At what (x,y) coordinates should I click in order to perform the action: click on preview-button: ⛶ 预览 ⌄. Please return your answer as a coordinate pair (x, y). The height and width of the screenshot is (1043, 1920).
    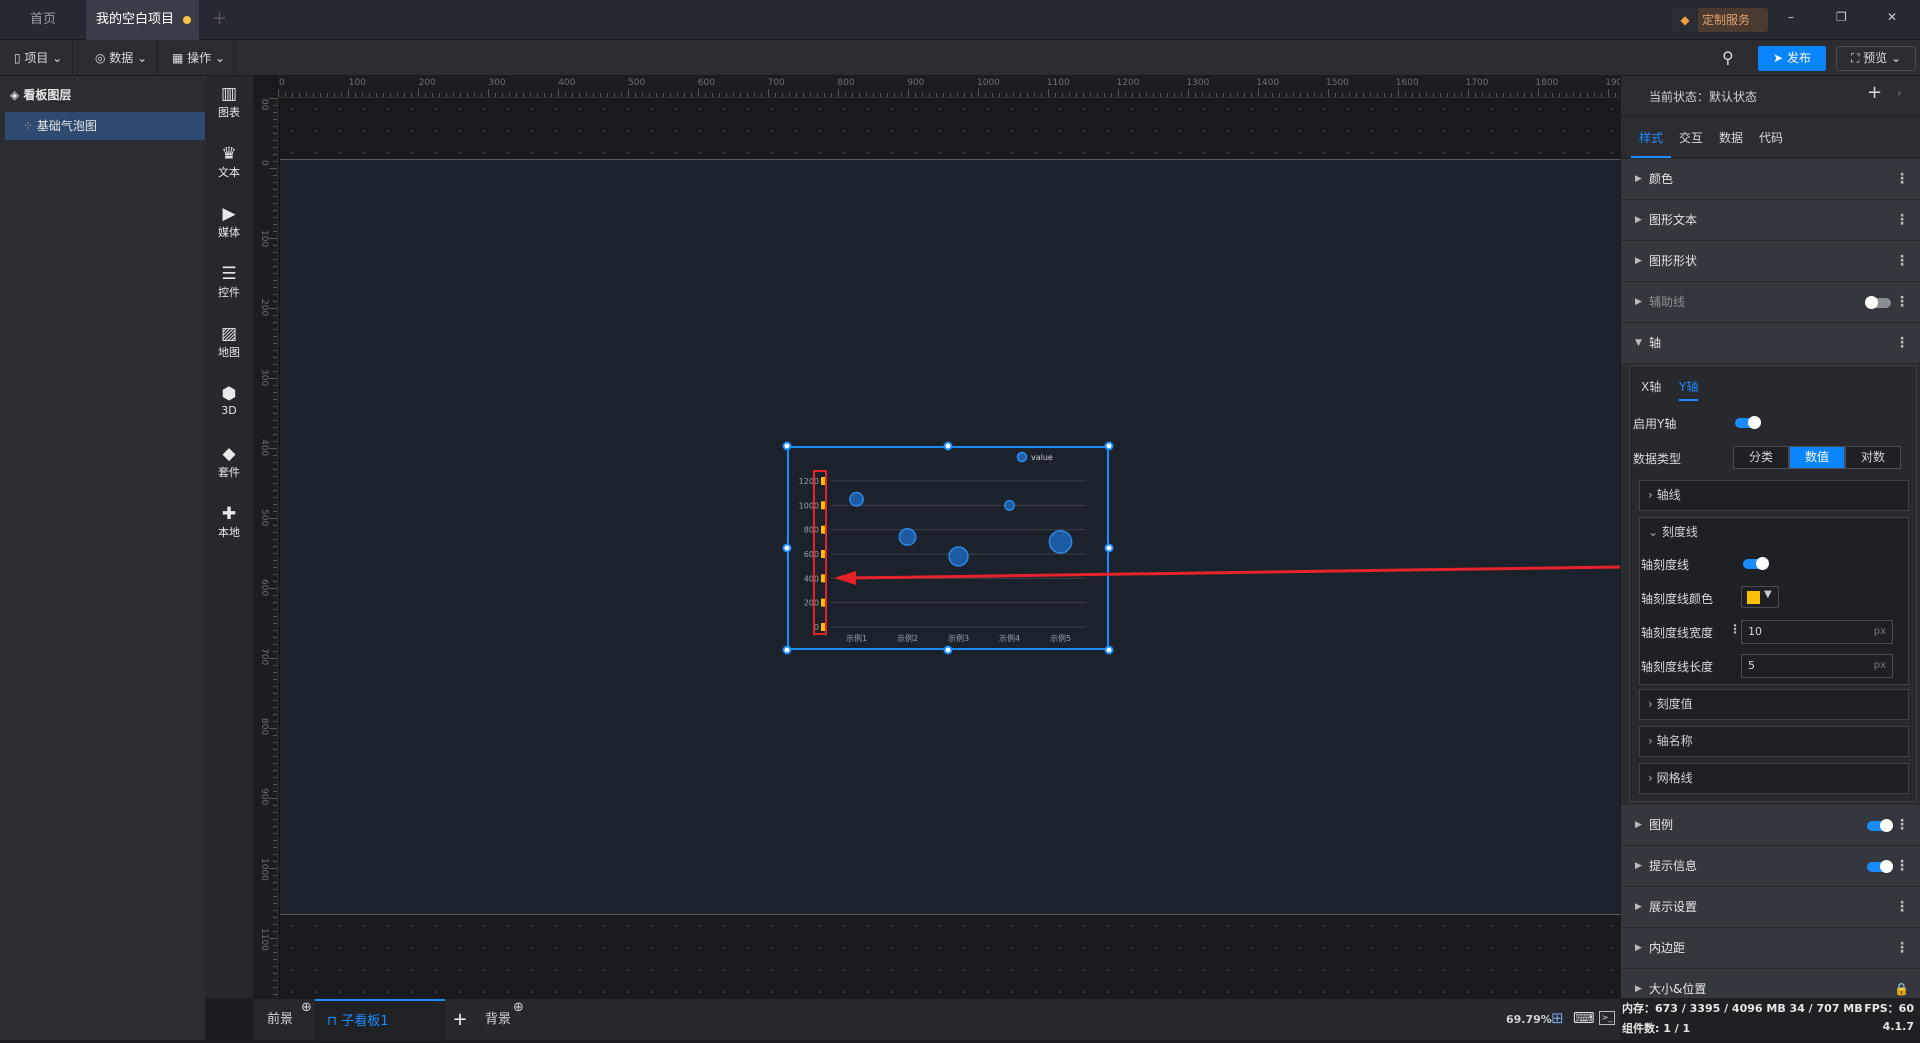
    Looking at the image, I should click on (1876, 58).